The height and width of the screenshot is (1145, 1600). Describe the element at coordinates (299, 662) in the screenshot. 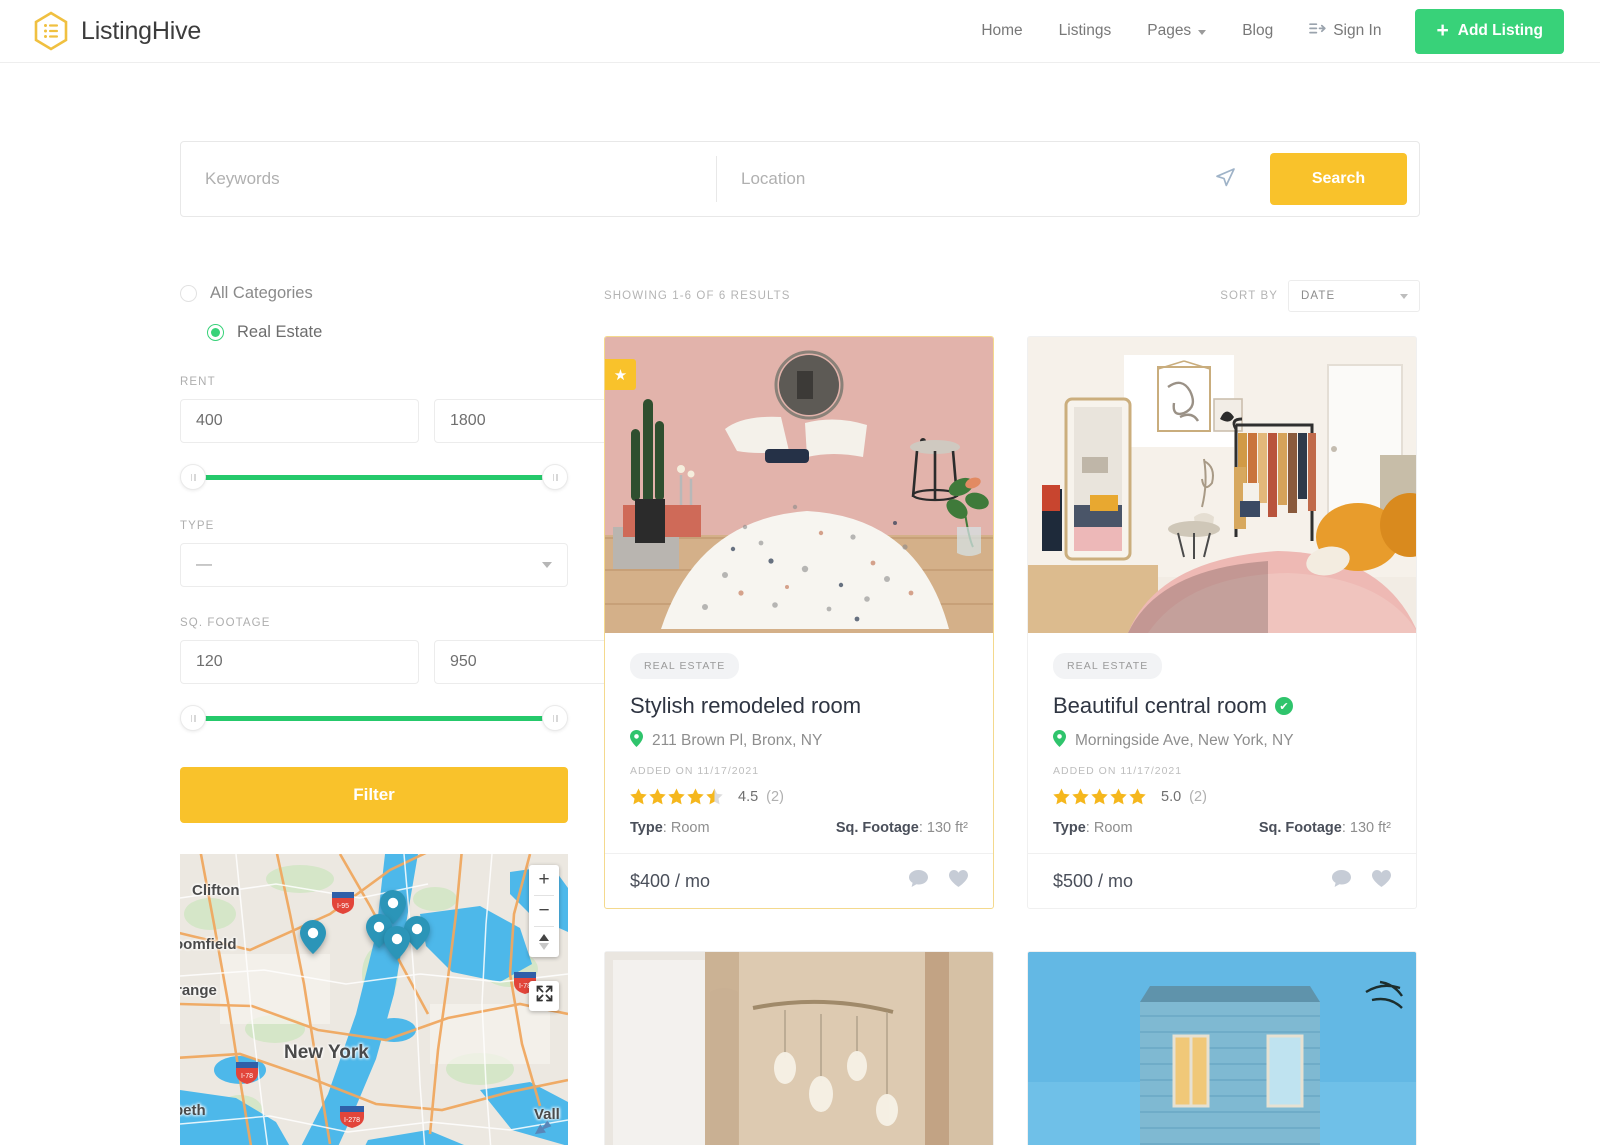

I see `sqft-min-input` at that location.